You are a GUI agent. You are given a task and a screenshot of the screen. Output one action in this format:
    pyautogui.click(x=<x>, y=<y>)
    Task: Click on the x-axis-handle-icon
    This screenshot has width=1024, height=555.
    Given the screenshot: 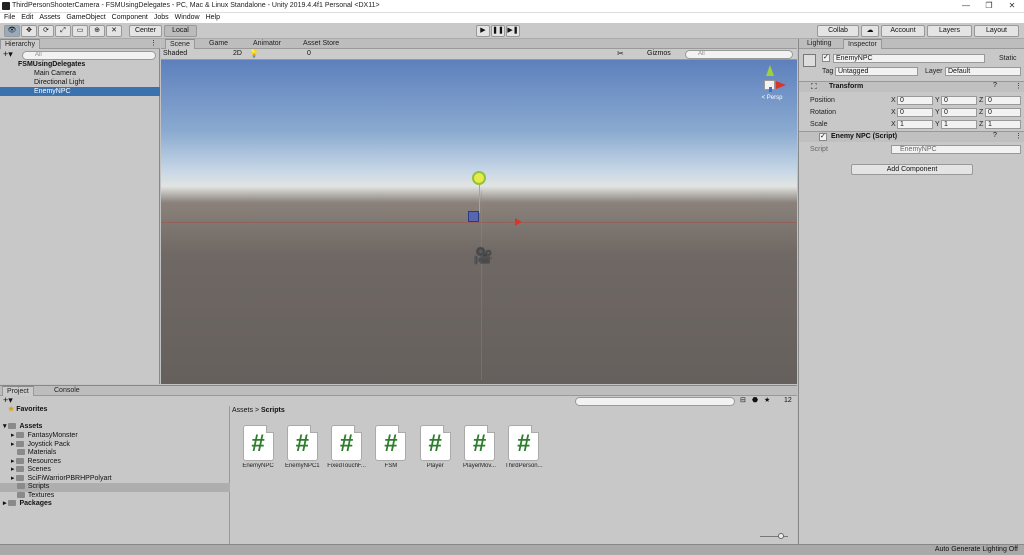 What is the action you would take?
    pyautogui.click(x=518, y=222)
    